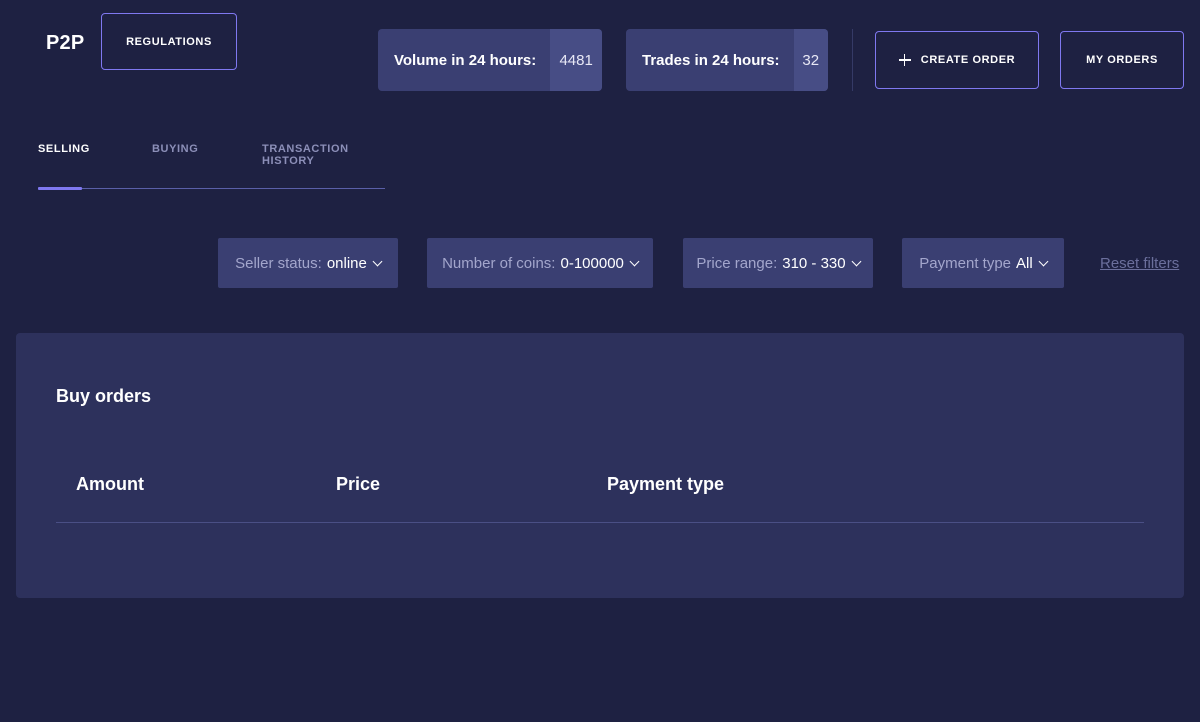  What do you see at coordinates (169, 41) in the screenshot?
I see `regulations-button: REGULATIONS` at bounding box center [169, 41].